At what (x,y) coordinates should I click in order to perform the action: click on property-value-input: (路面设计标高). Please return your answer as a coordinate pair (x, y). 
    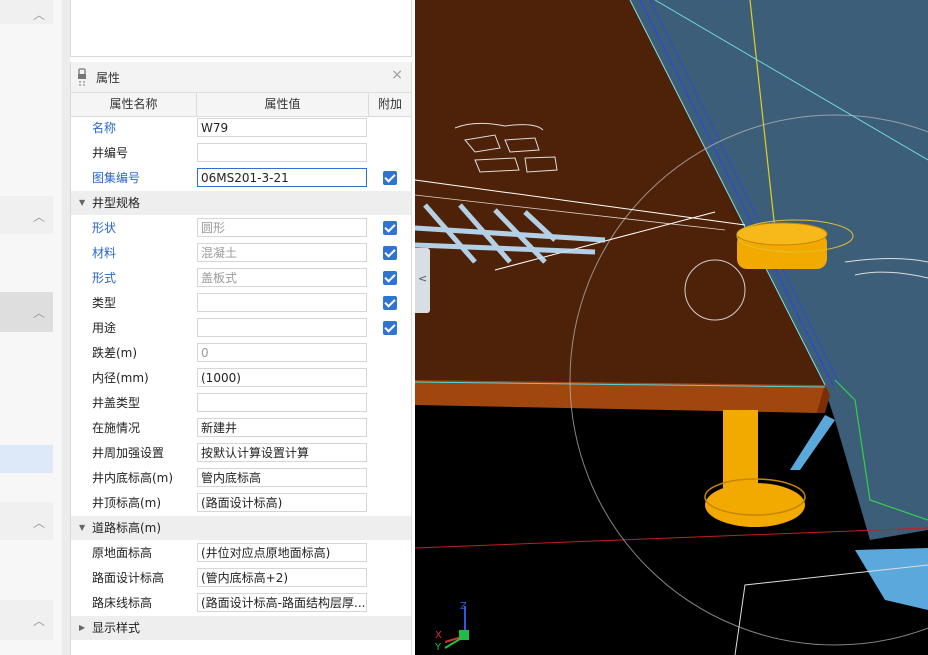
    Looking at the image, I should click on (282, 502).